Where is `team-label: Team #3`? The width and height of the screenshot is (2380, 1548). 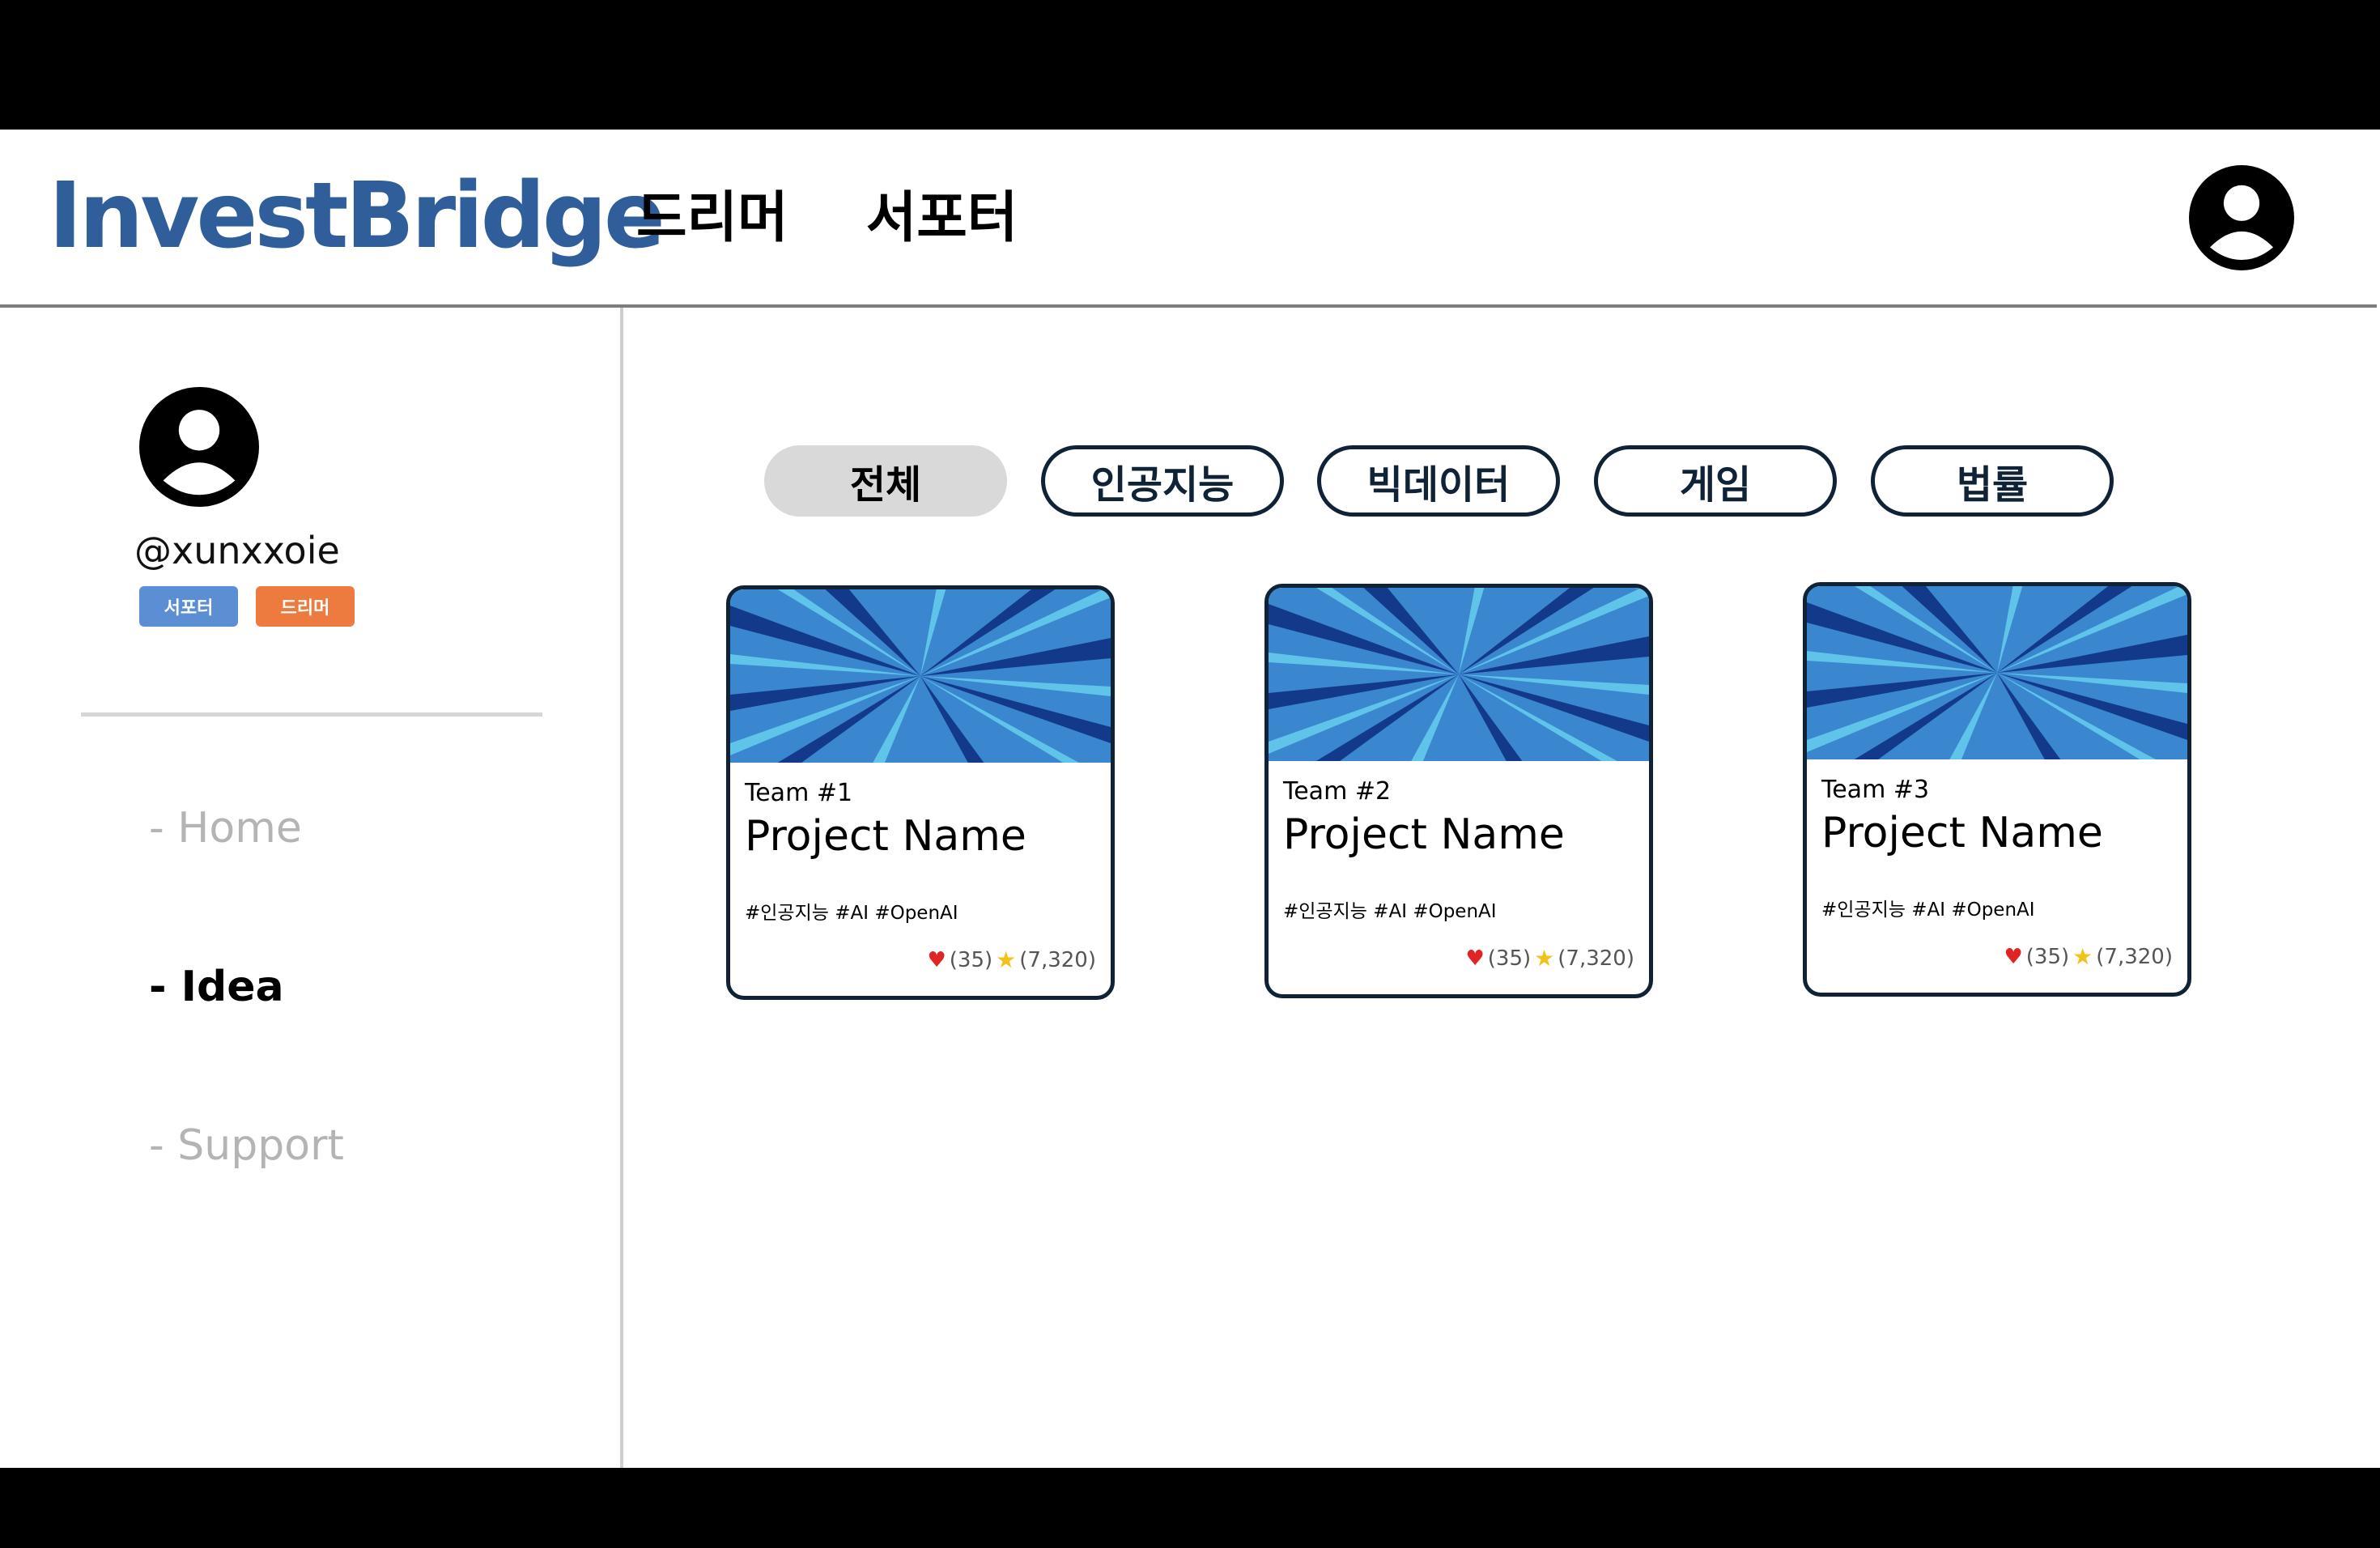 team-label: Team #3 is located at coordinates (1876, 790).